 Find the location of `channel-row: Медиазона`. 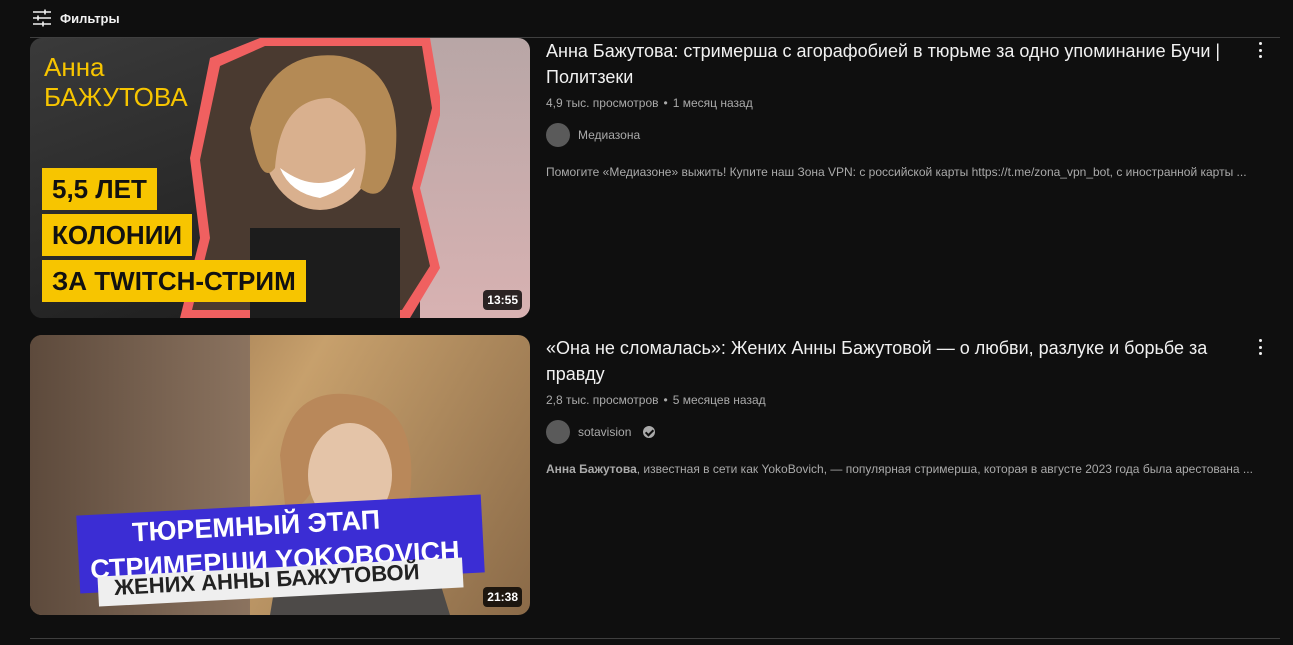

channel-row: Медиазона is located at coordinates (896, 135).